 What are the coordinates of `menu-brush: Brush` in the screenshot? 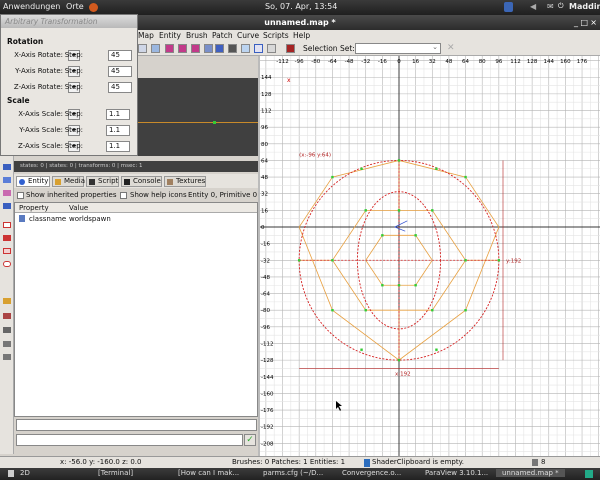 It's located at (197, 35).